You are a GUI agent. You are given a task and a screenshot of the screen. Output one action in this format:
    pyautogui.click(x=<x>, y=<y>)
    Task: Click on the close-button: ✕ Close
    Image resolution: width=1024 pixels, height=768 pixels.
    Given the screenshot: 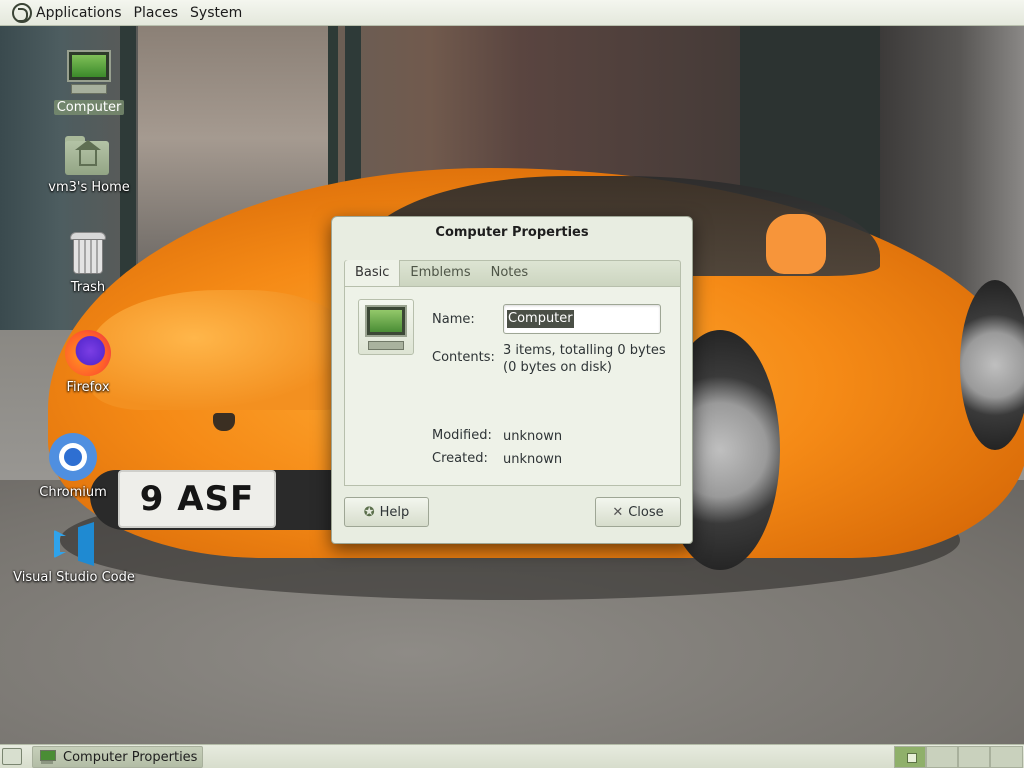 What is the action you would take?
    pyautogui.click(x=638, y=512)
    